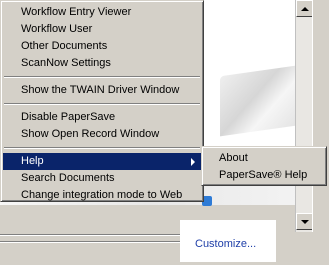 Image resolution: width=329 pixels, height=265 pixels. I want to click on menu-item-scannow-settings: ScanNow Settings, so click(102, 63).